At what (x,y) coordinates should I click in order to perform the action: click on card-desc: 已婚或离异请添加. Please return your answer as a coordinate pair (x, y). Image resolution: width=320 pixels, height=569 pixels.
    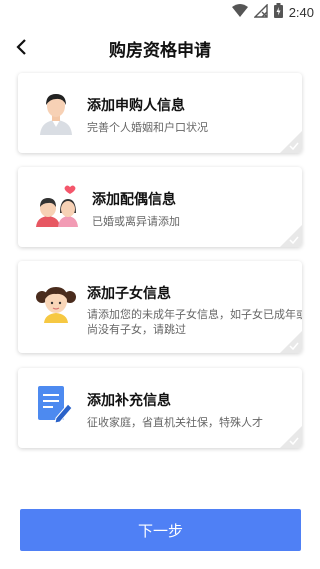
    Looking at the image, I should click on (136, 221).